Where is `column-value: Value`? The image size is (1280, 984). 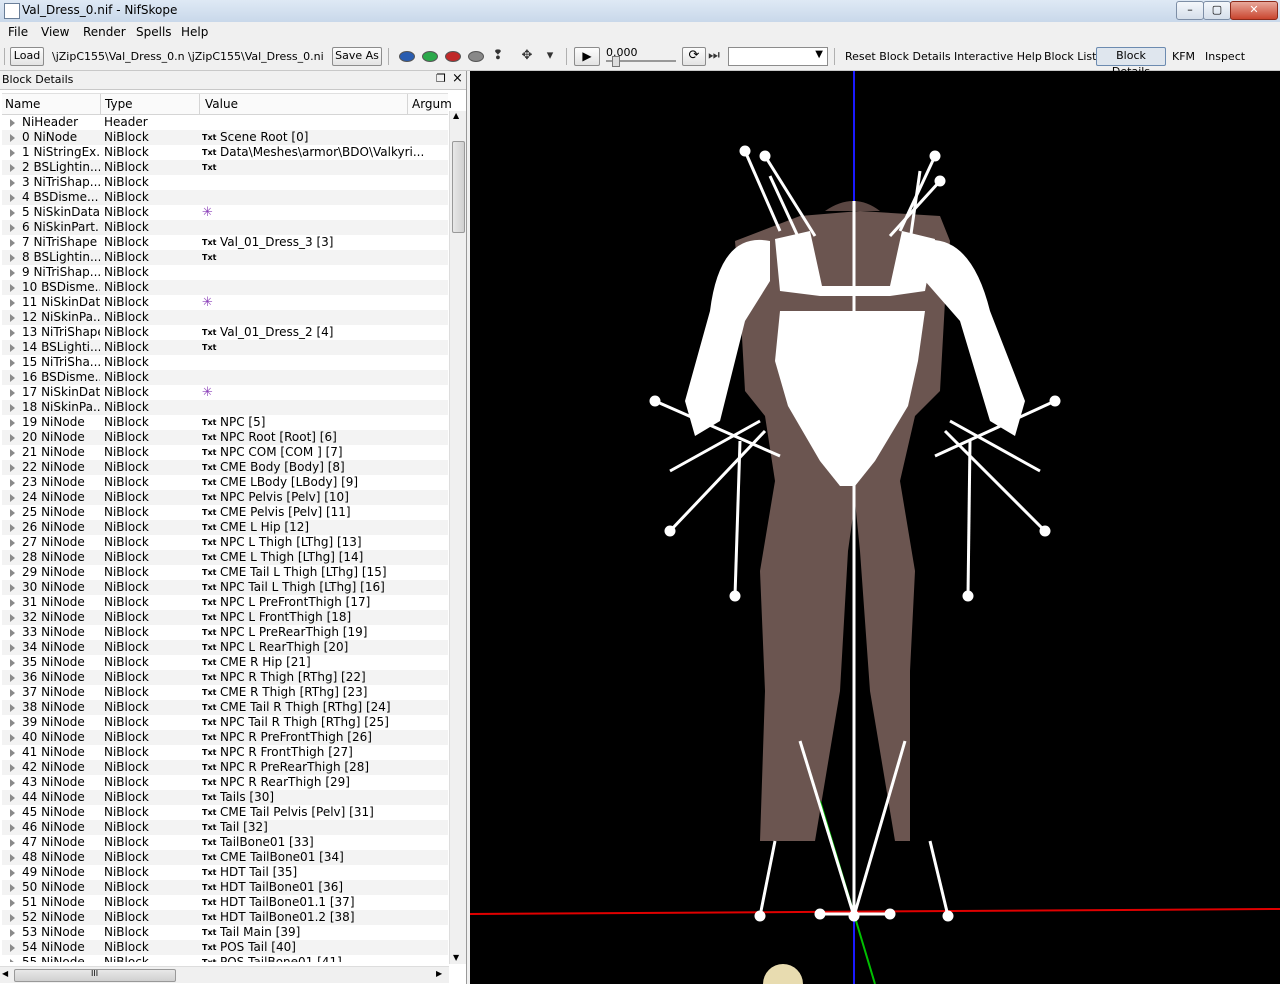
column-value: Value is located at coordinates (221, 104).